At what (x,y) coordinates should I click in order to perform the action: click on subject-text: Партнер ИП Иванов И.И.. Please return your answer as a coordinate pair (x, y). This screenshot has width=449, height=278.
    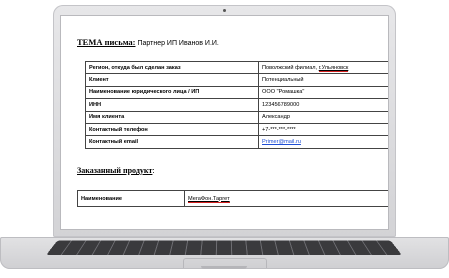
    Looking at the image, I should click on (178, 43).